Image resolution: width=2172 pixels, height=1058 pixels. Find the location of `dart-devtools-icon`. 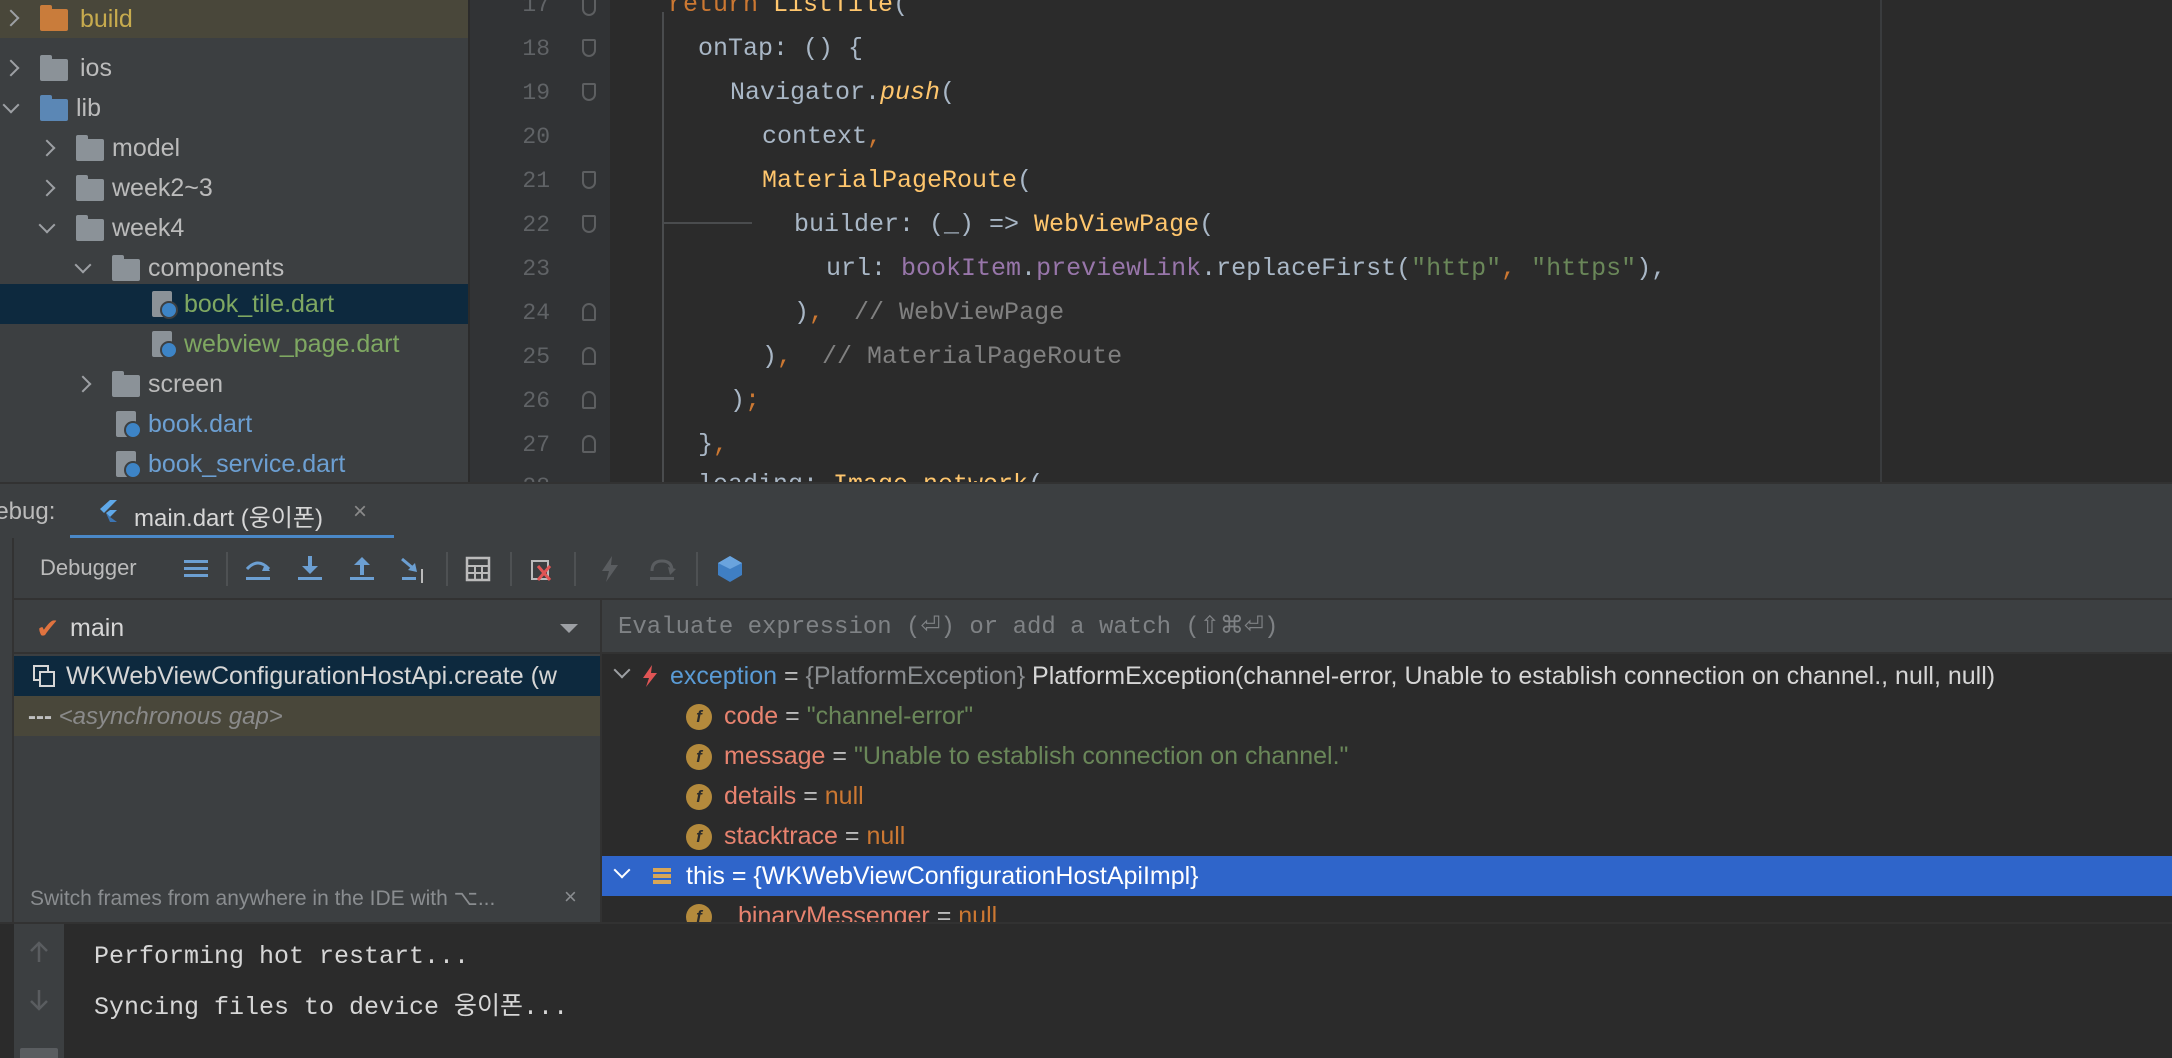

dart-devtools-icon is located at coordinates (730, 569).